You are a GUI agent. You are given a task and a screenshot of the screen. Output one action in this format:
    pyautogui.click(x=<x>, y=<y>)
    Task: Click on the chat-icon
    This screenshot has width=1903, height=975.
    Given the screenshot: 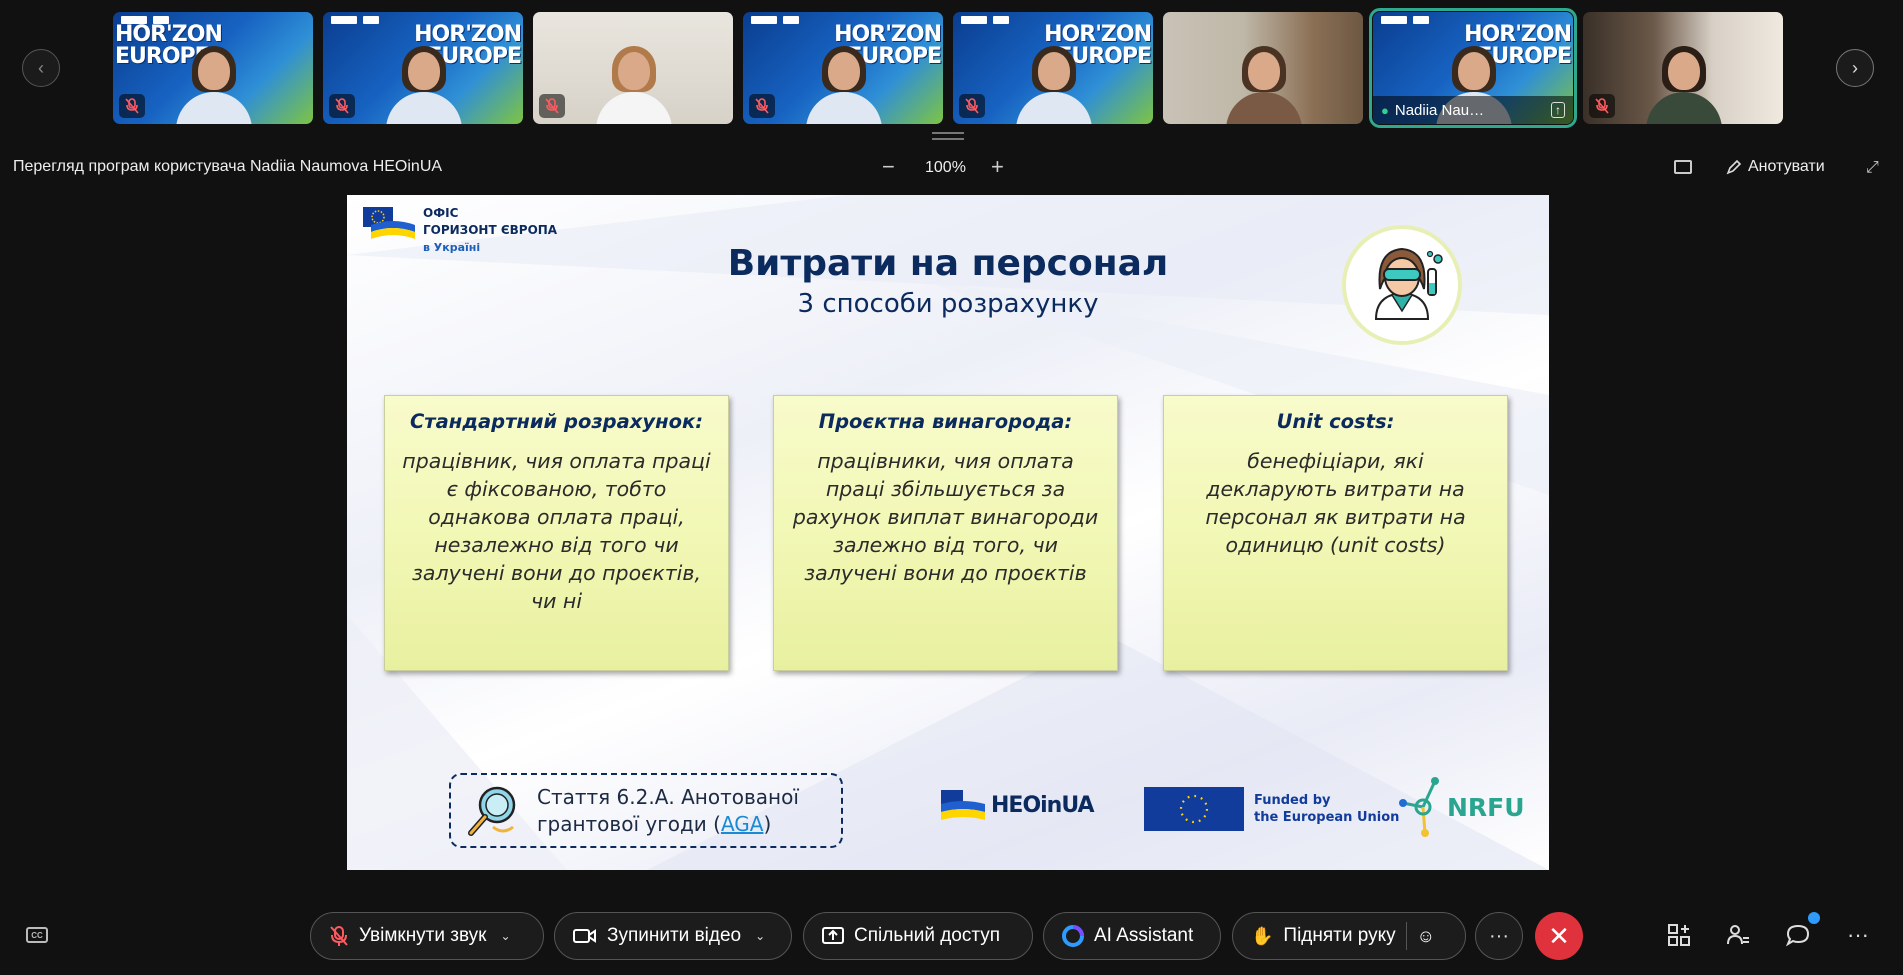 What is the action you would take?
    pyautogui.click(x=1798, y=935)
    